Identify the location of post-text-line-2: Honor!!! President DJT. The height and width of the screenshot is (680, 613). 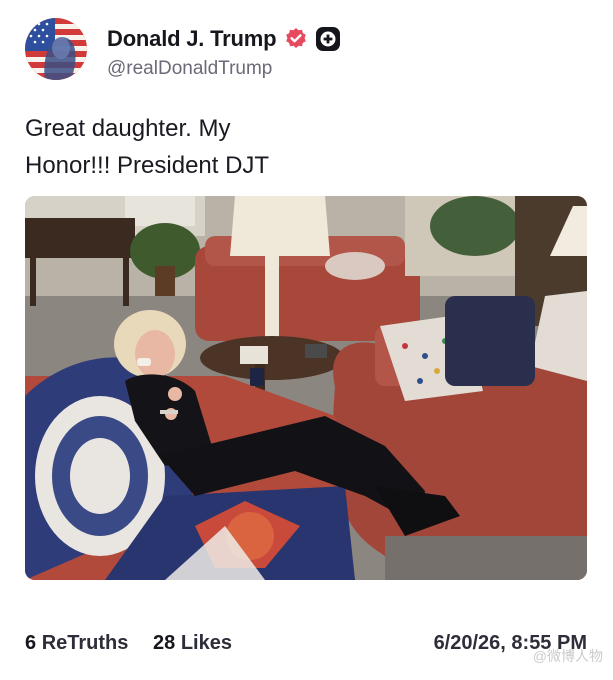
(147, 165).